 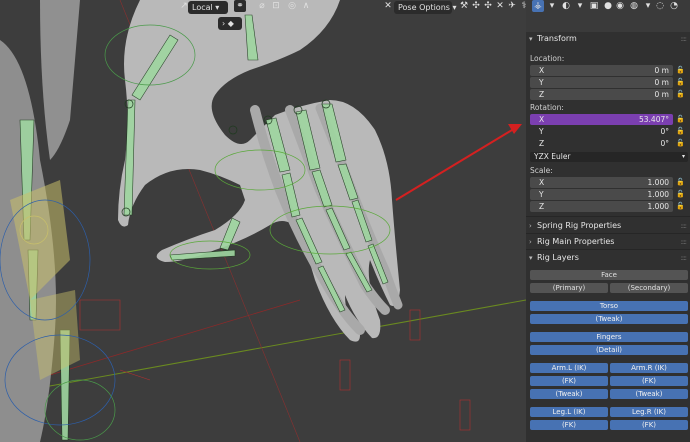 I want to click on layer-arm-r-fk-button: (FK), so click(x=649, y=381).